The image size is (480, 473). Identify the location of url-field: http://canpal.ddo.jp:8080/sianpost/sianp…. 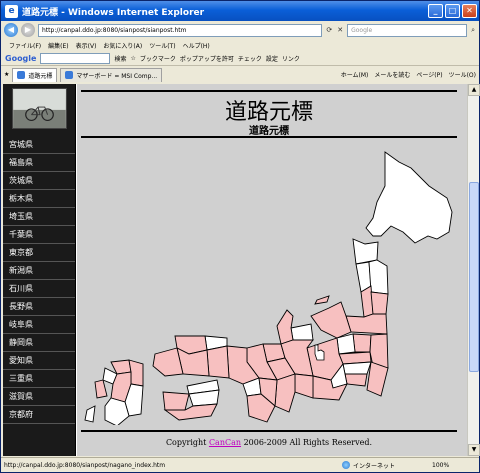
(180, 30).